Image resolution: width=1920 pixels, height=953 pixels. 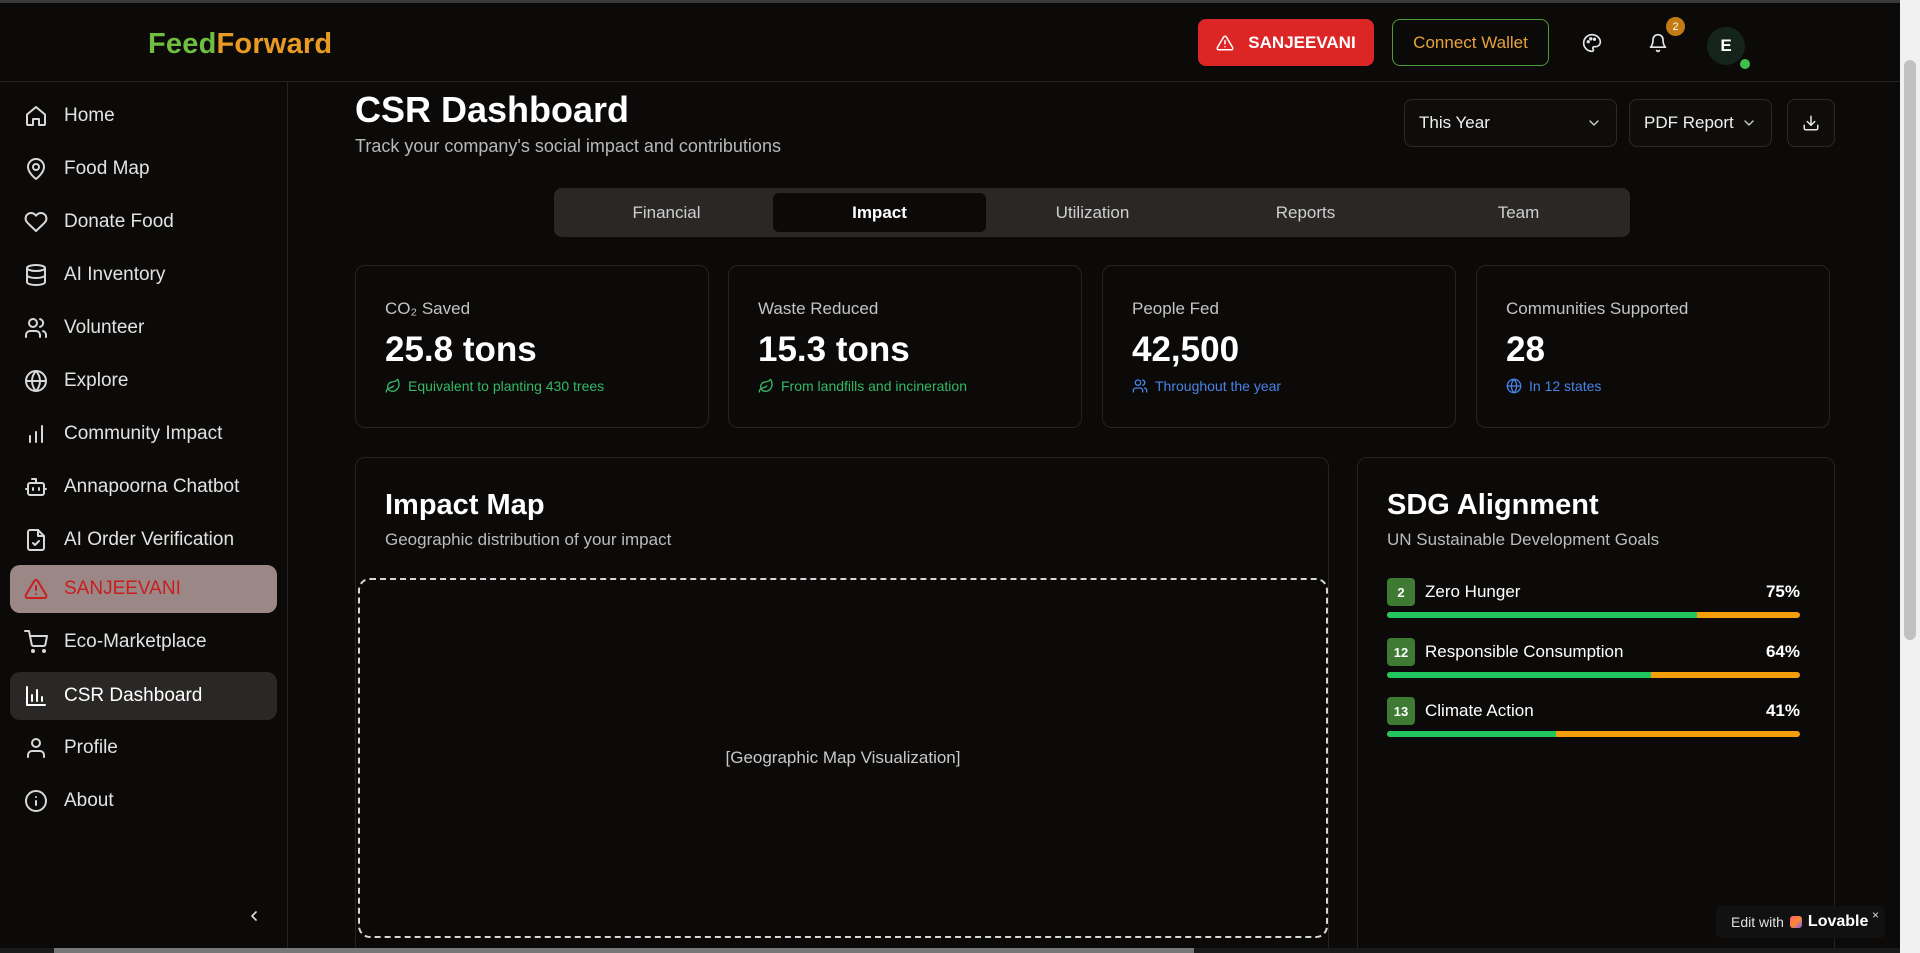 I want to click on bar-chart-icon, so click(x=36, y=434).